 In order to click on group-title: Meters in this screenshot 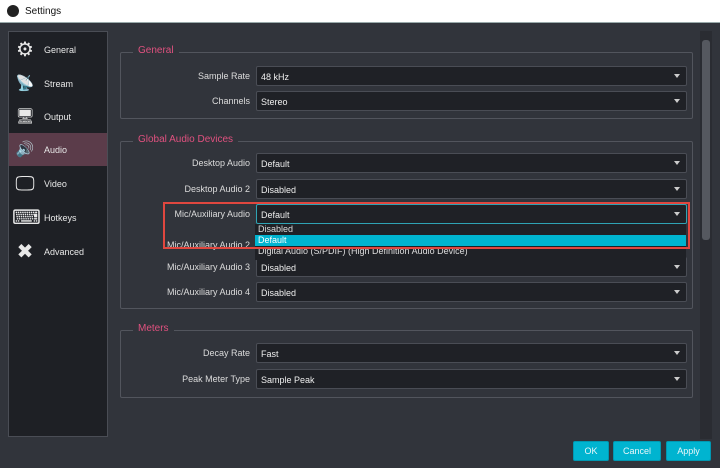, I will do `click(153, 328)`.